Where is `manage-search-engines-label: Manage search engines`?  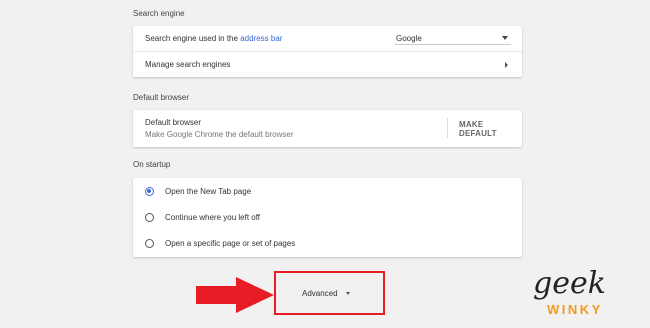 manage-search-engines-label: Manage search engines is located at coordinates (188, 64).